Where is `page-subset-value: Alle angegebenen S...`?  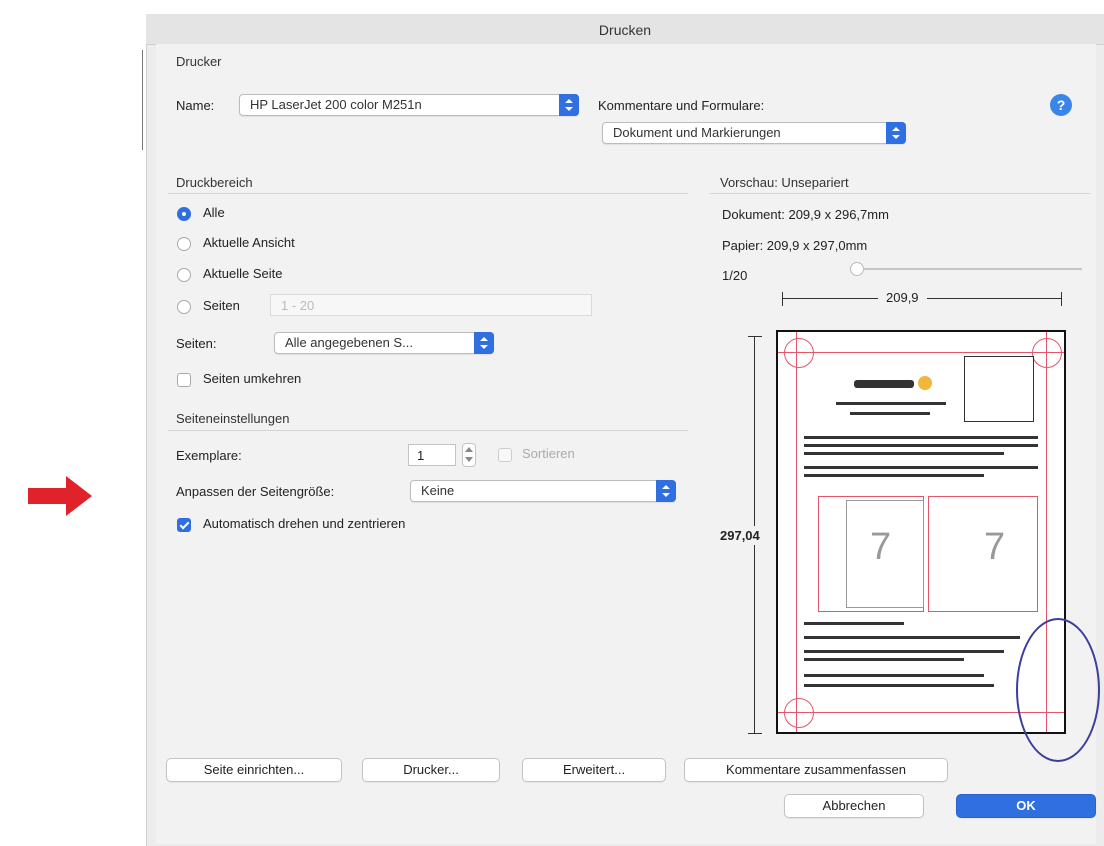
page-subset-value: Alle angegebenen S... is located at coordinates (349, 342).